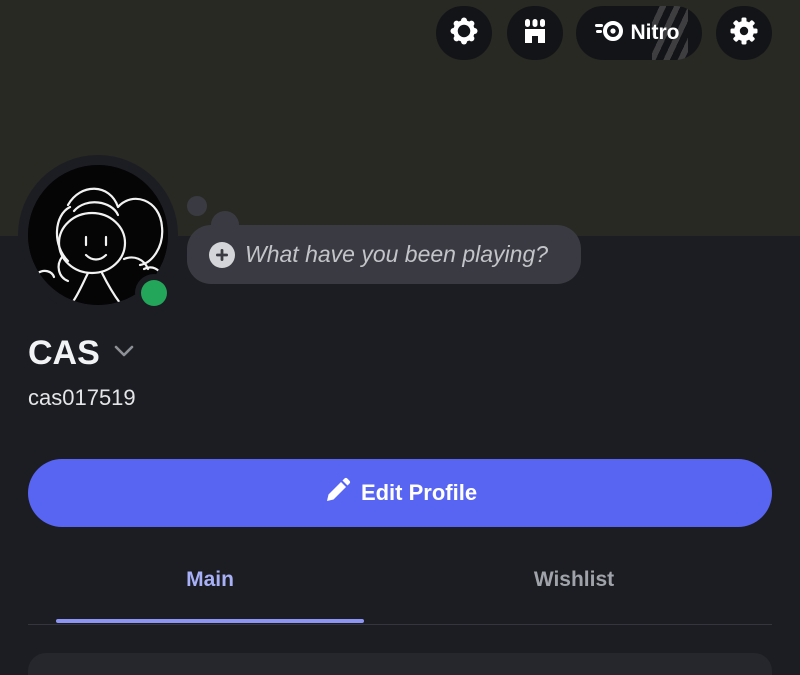 This screenshot has width=800, height=675. I want to click on active-tab-indicator, so click(210, 621).